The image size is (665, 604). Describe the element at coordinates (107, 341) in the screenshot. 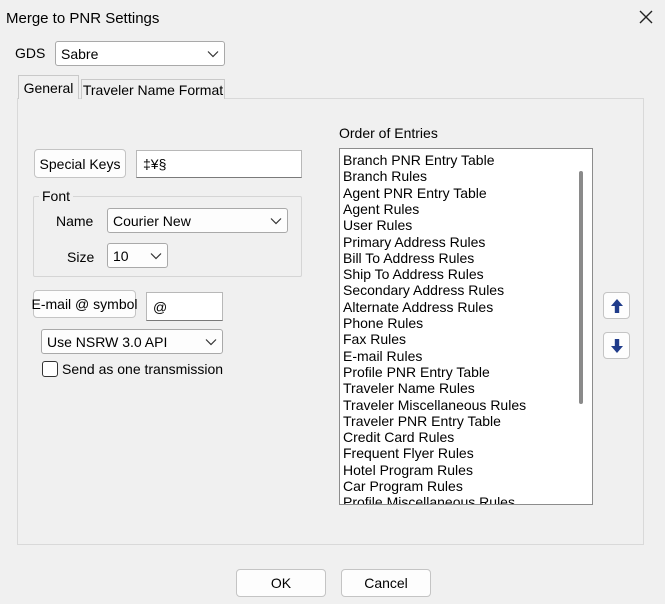

I see `api-version-value: Use NSRW 3.0 API` at that location.